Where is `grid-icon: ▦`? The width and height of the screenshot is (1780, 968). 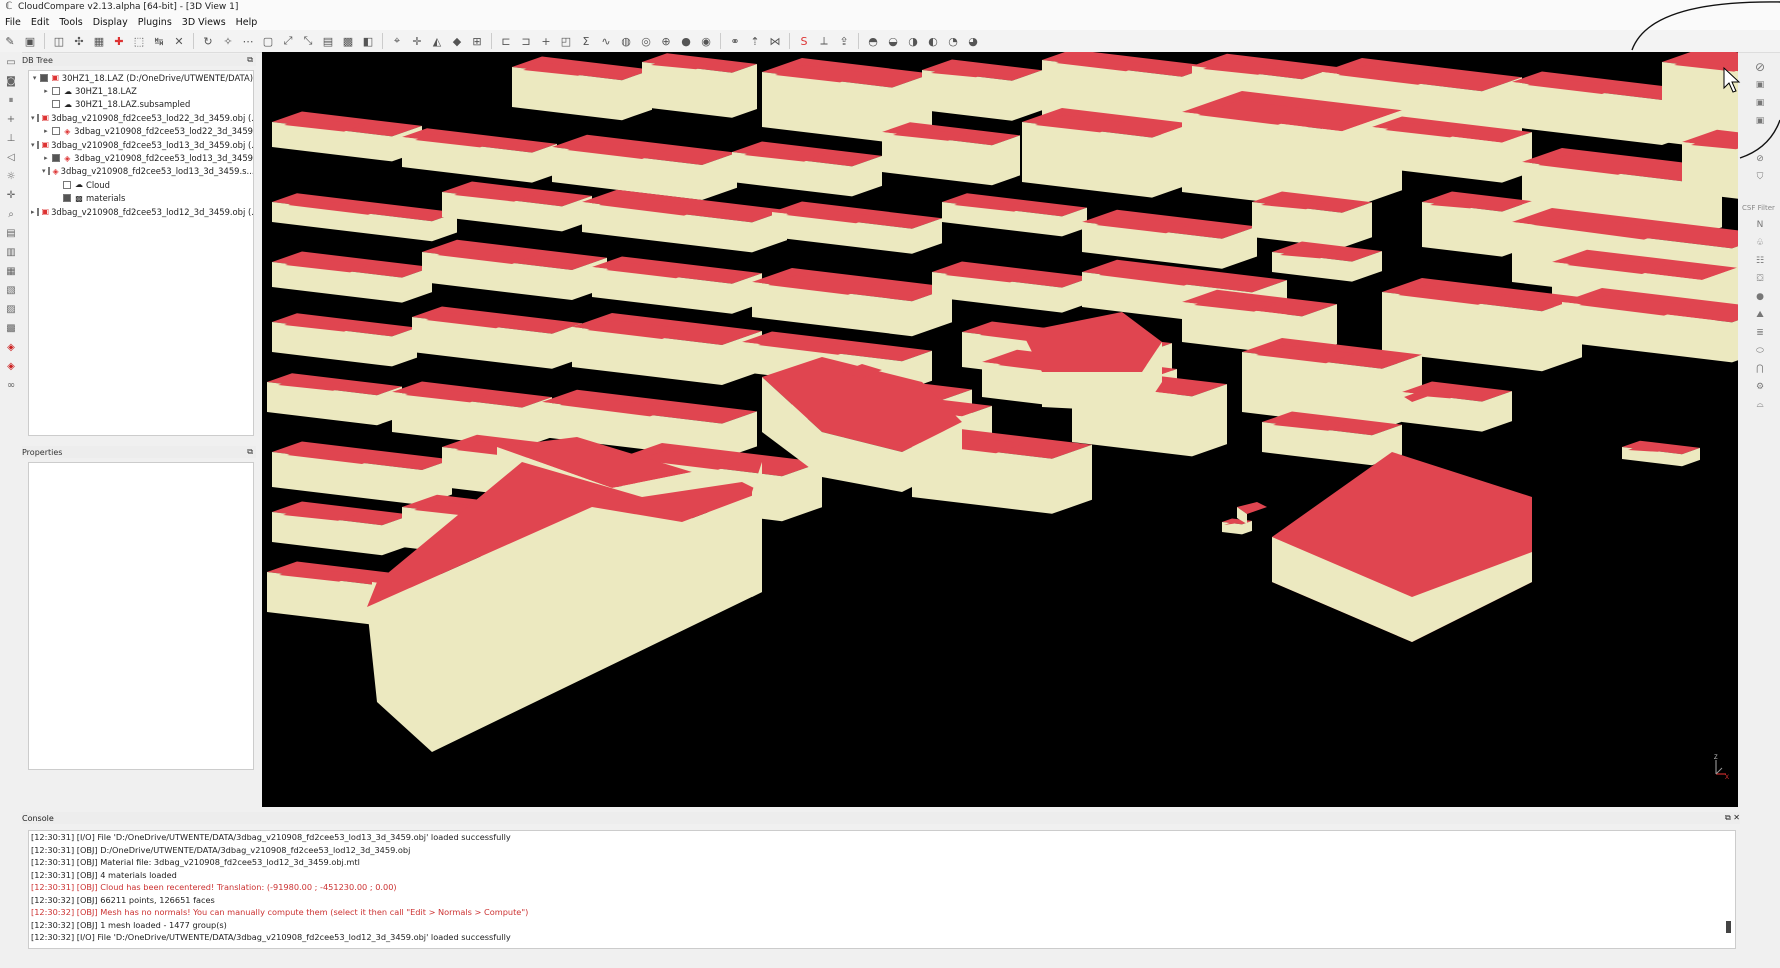 grid-icon: ▦ is located at coordinates (99, 41).